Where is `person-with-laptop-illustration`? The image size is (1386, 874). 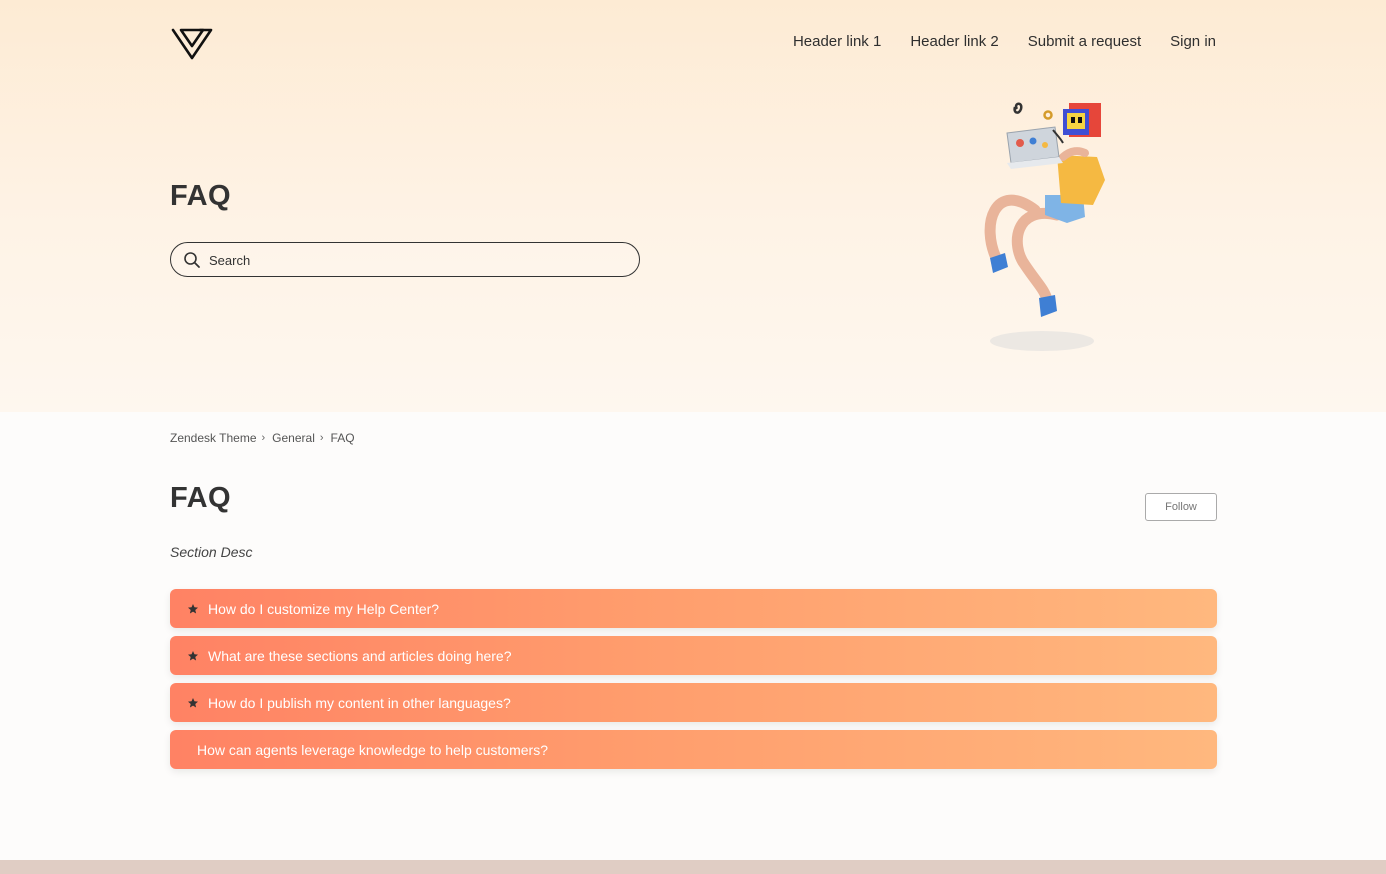
person-with-laptop-illustration is located at coordinates (1044, 226).